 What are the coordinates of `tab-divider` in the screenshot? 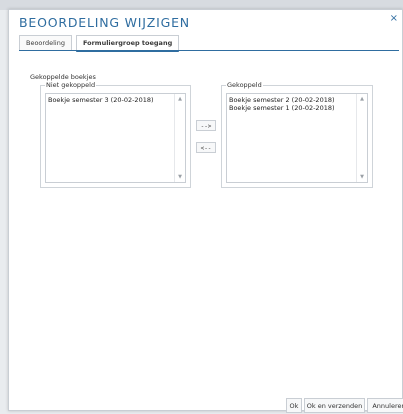 It's located at (209, 50).